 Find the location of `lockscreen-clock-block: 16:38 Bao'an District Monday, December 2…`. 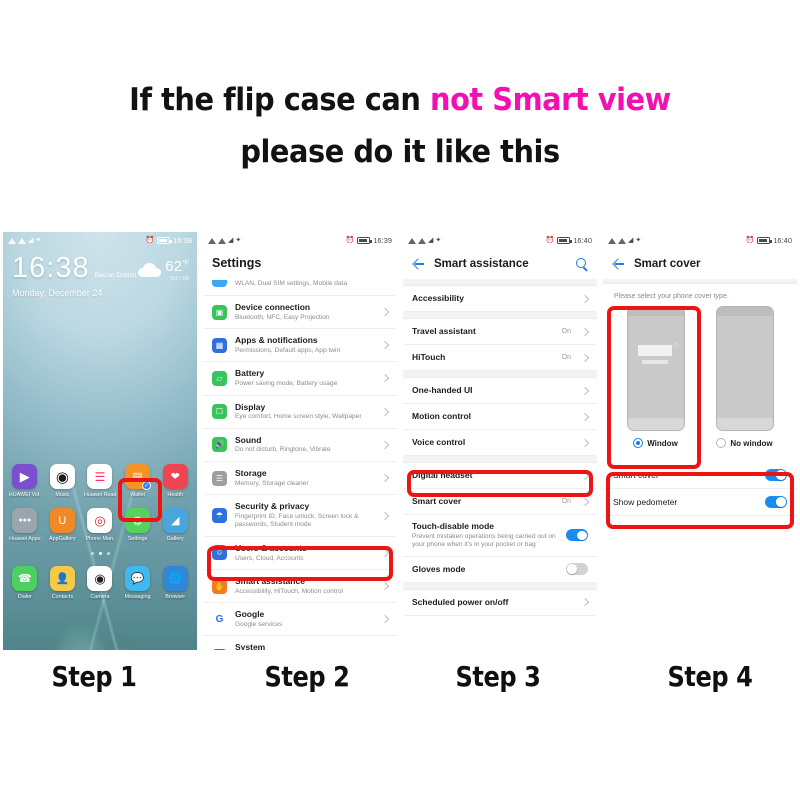

lockscreen-clock-block: 16:38 Bao'an District Monday, December 2… is located at coordinates (74, 276).